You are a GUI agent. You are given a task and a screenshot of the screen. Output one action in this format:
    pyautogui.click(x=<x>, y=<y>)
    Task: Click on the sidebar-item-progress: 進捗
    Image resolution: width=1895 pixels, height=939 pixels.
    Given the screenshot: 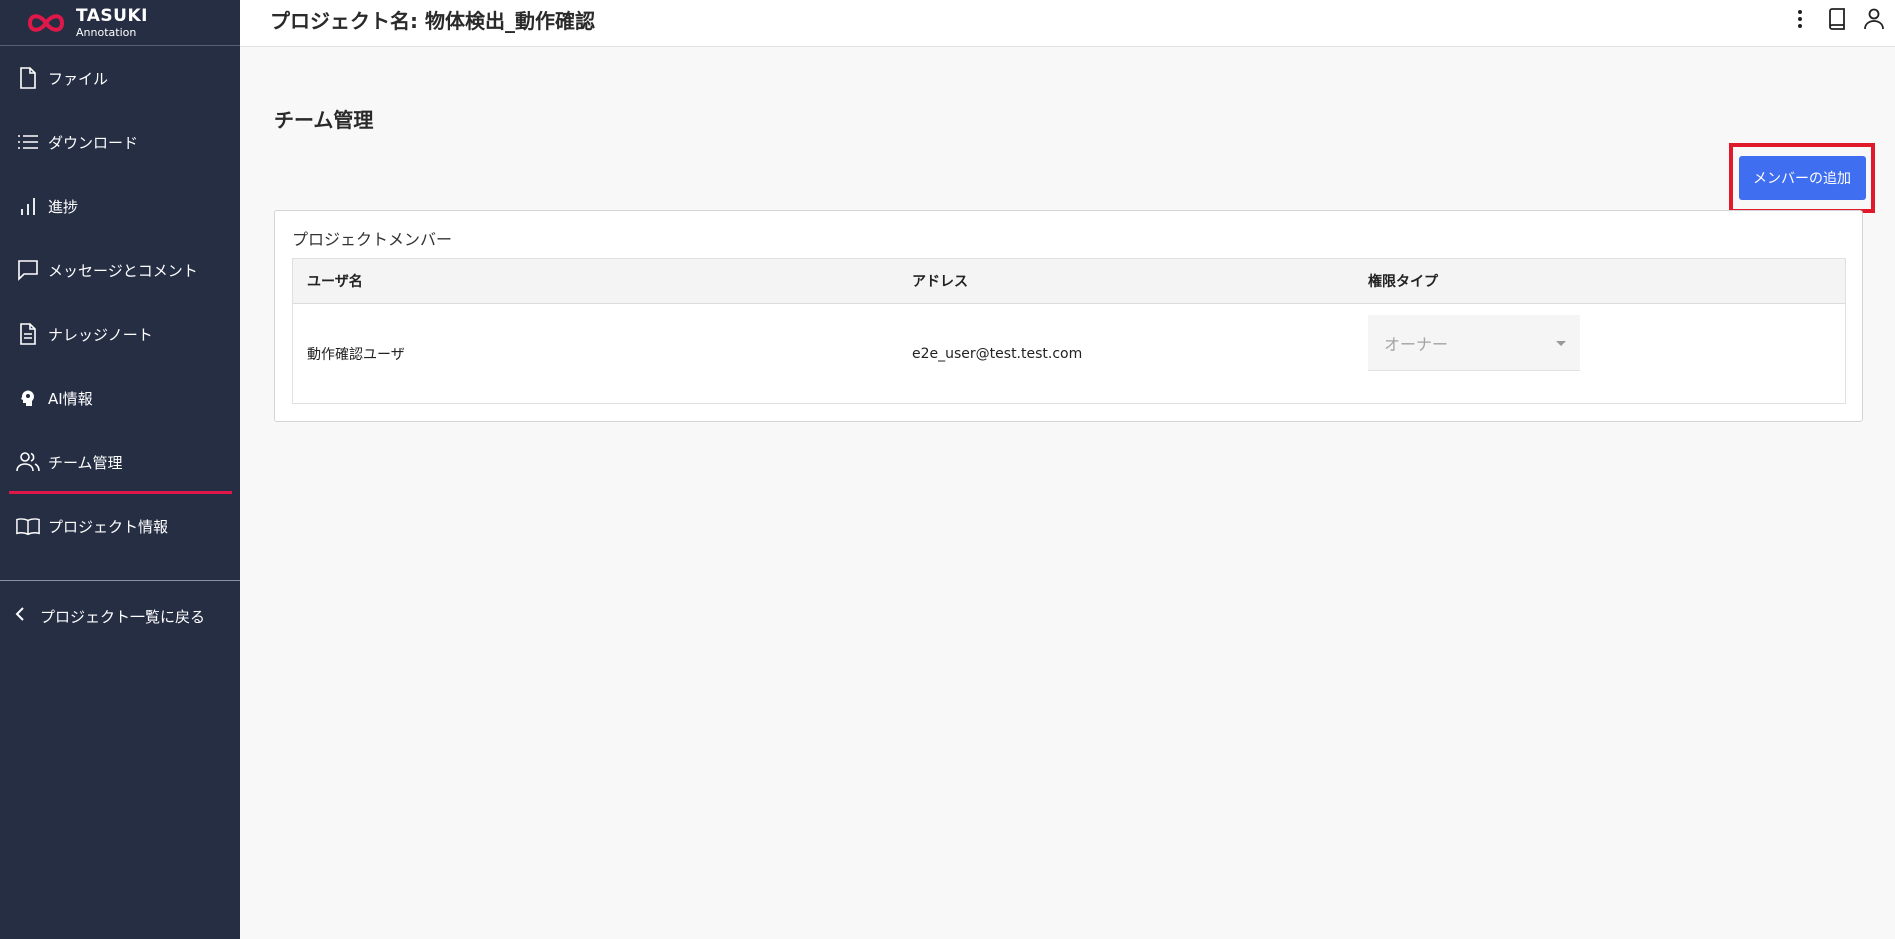 What is the action you would take?
    pyautogui.click(x=120, y=206)
    